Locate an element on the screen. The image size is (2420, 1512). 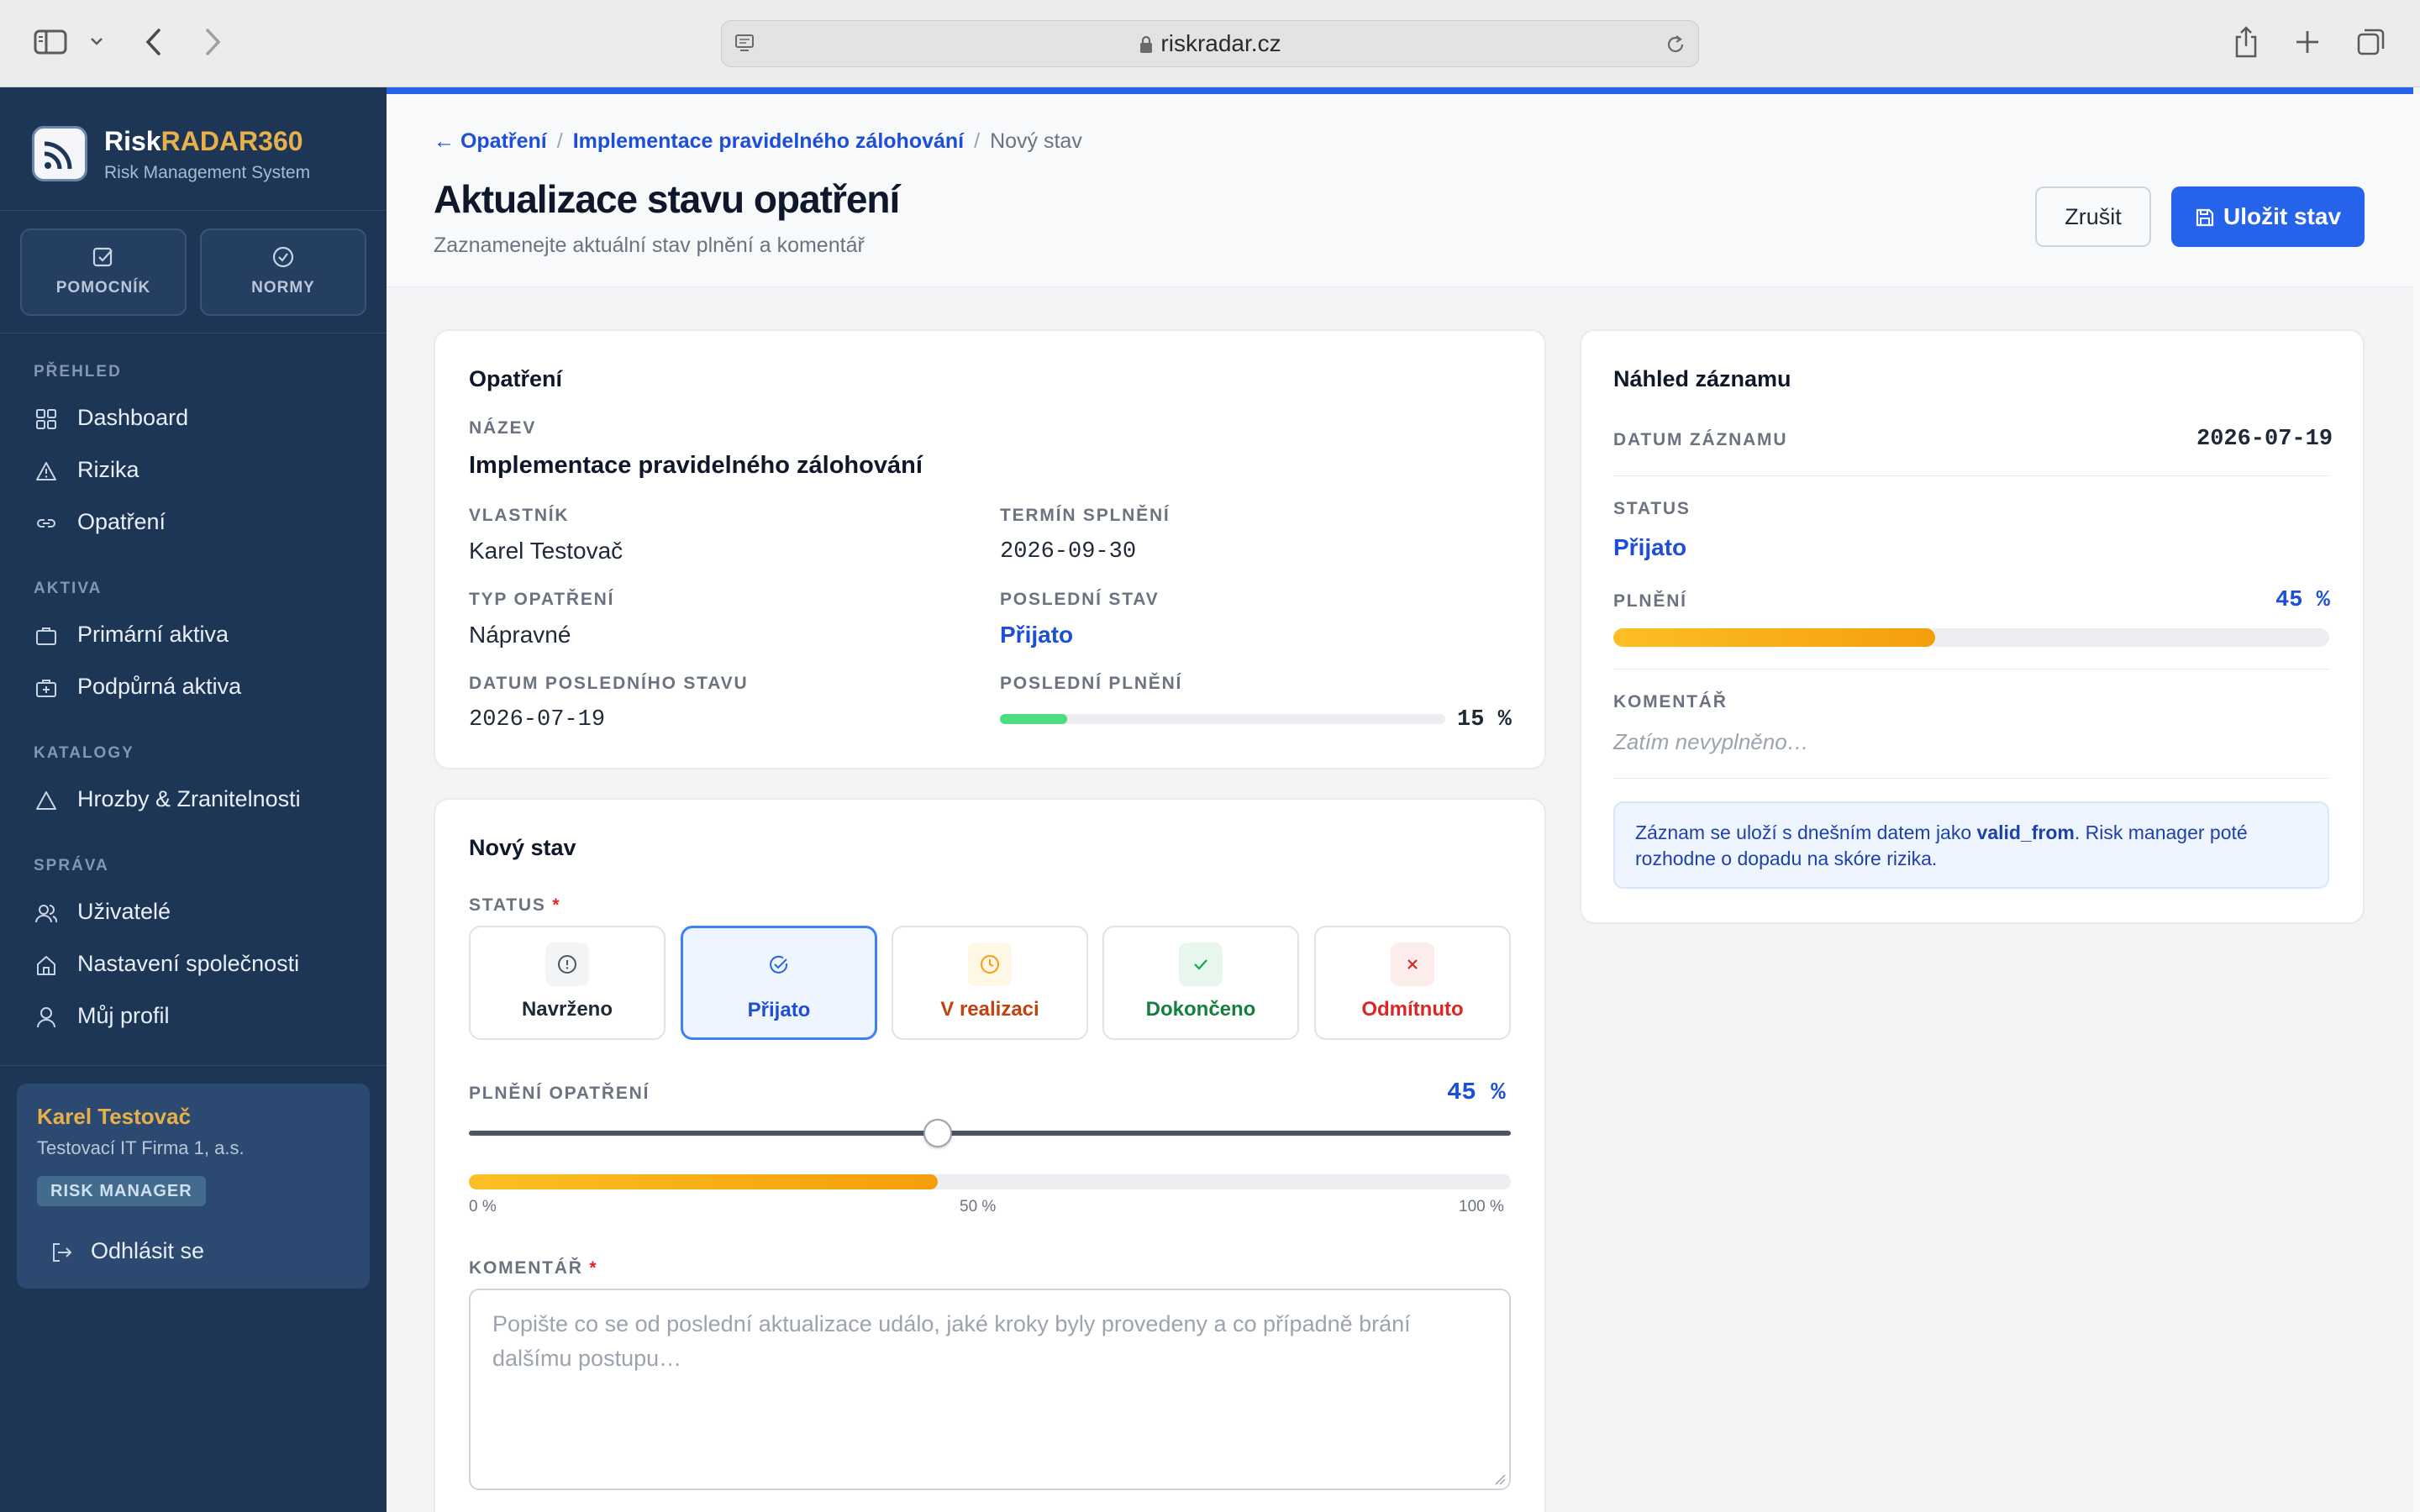
record-date-value: 2026-07-19 is located at coordinates (2265, 439).